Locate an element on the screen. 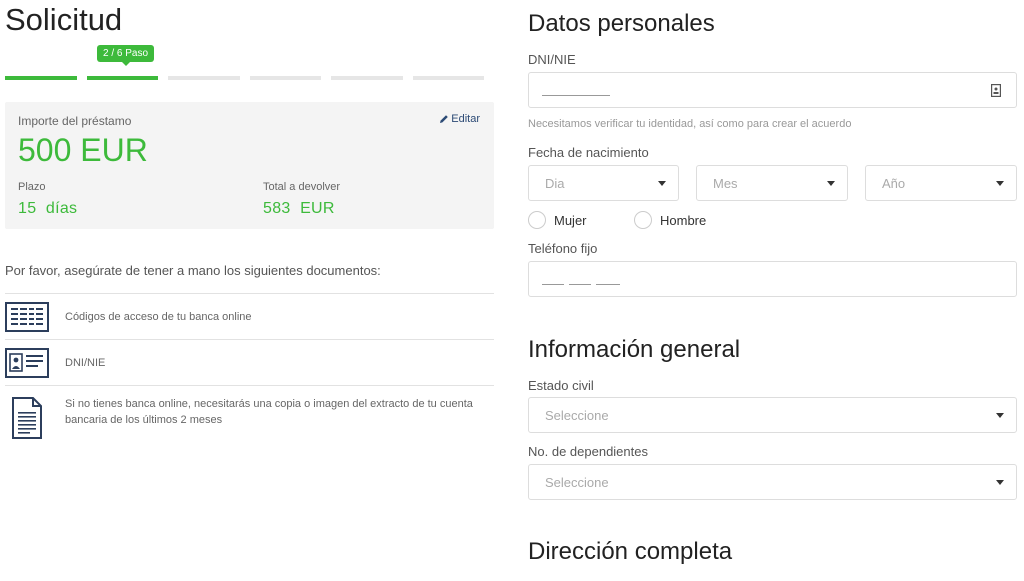 The height and width of the screenshot is (581, 1024). total-repay-value: 583 EUR is located at coordinates (299, 208).